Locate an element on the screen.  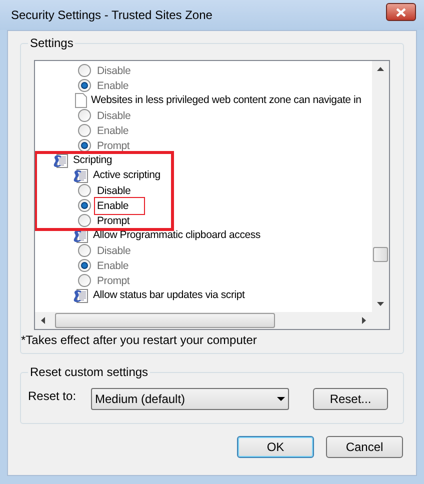
group-label: Settings is located at coordinates (52, 43).